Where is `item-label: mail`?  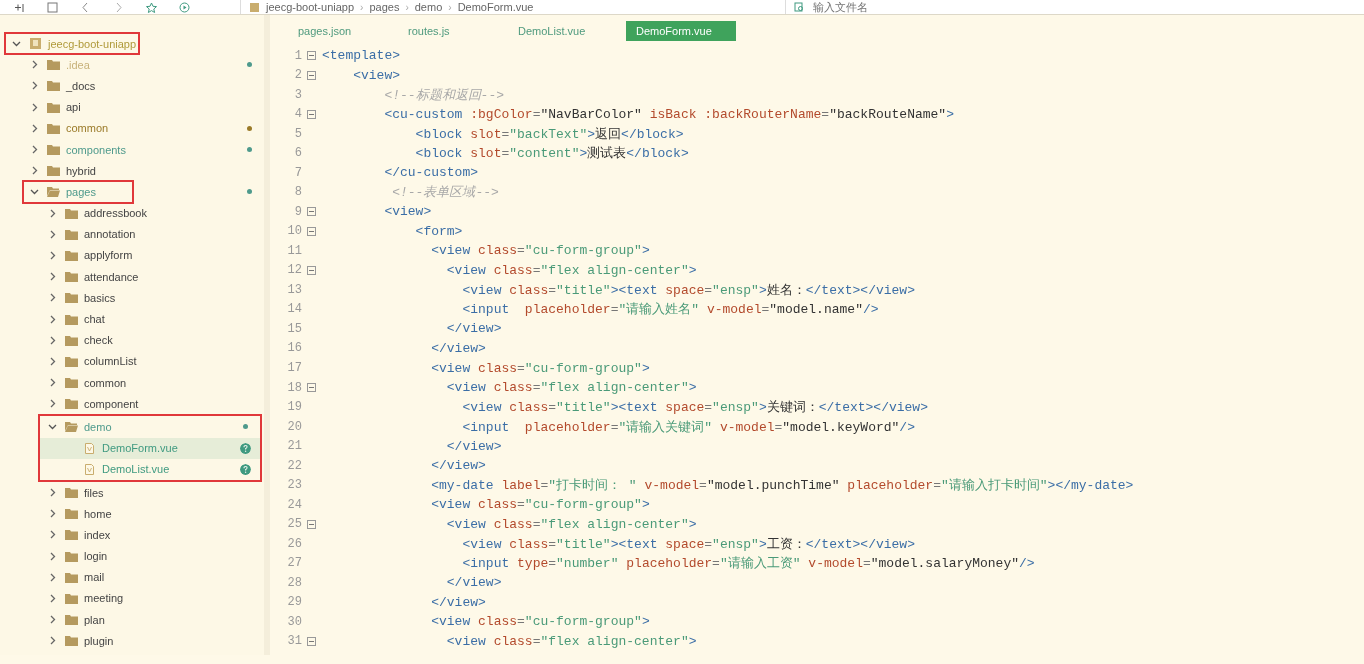 item-label: mail is located at coordinates (95, 577).